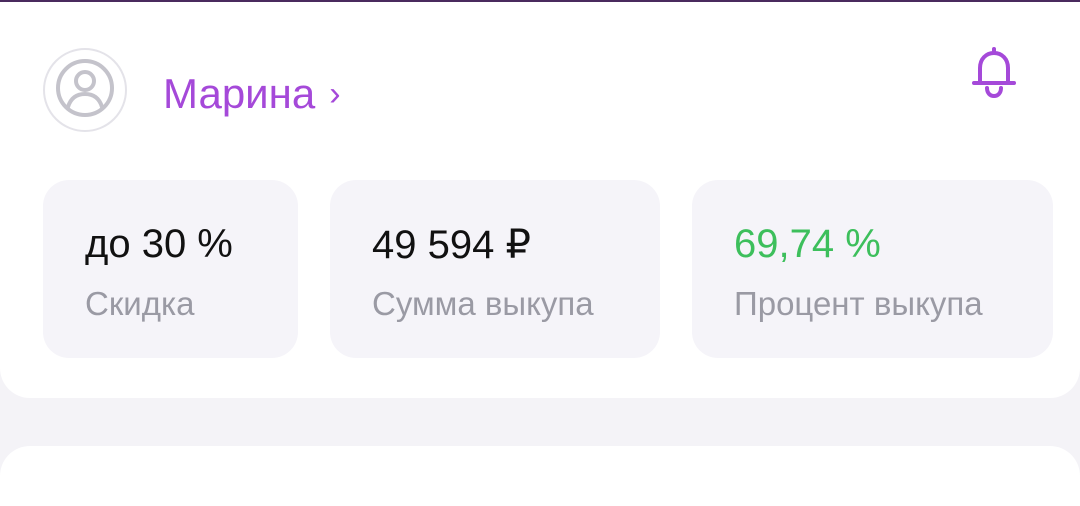 The width and height of the screenshot is (1080, 506). Describe the element at coordinates (170, 269) in the screenshot. I see `stat-card-discount: до 30 % Скидка` at that location.